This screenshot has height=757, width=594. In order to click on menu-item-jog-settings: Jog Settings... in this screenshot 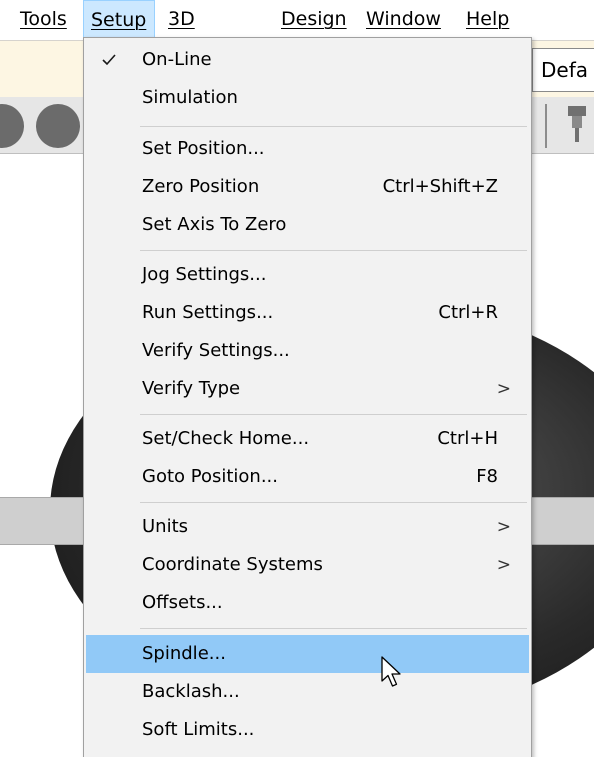, I will do `click(307, 275)`.